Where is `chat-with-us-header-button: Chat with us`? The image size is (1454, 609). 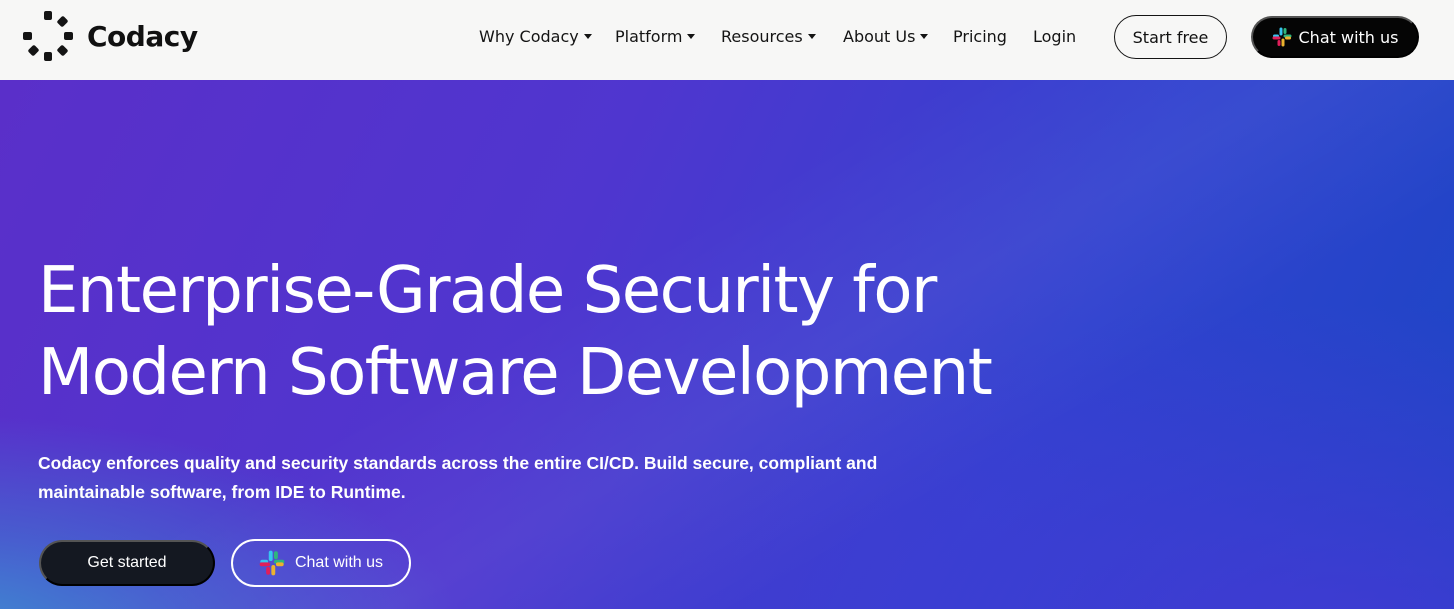
chat-with-us-header-button: Chat with us is located at coordinates (1335, 37).